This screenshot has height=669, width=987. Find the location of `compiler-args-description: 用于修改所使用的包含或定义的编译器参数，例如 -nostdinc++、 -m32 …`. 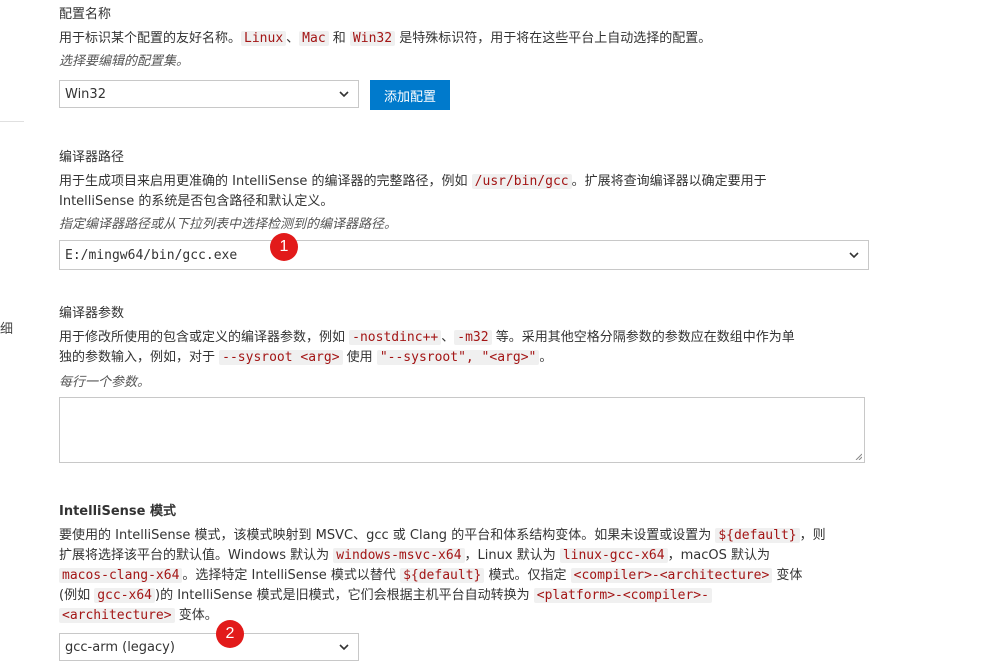

compiler-args-description: 用于修改所使用的包含或定义的编译器参数，例如 -nostdinc++、 -m32 … is located at coordinates (427, 347).